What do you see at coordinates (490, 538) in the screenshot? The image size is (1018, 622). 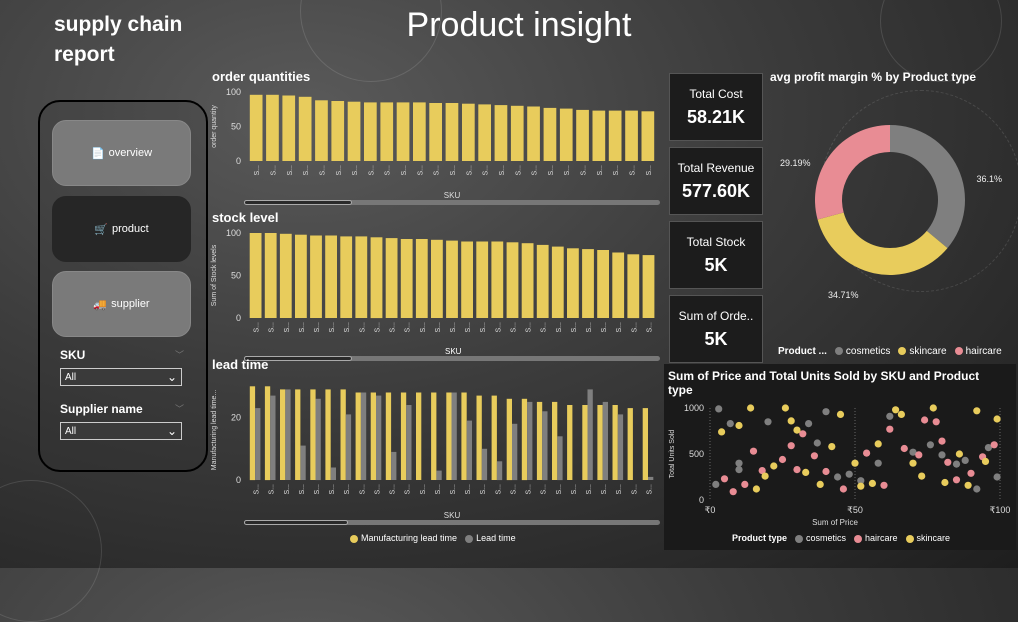 I see `legend-item: Lead time` at bounding box center [490, 538].